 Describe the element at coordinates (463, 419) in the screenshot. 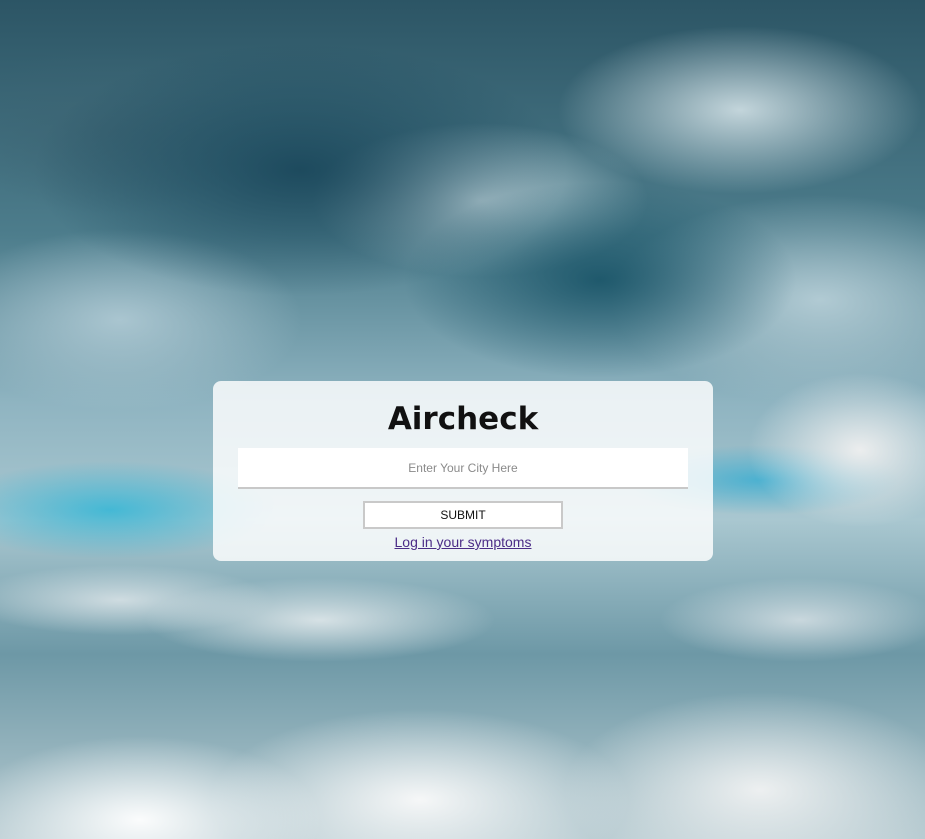

I see `page-title: Aircheck` at that location.